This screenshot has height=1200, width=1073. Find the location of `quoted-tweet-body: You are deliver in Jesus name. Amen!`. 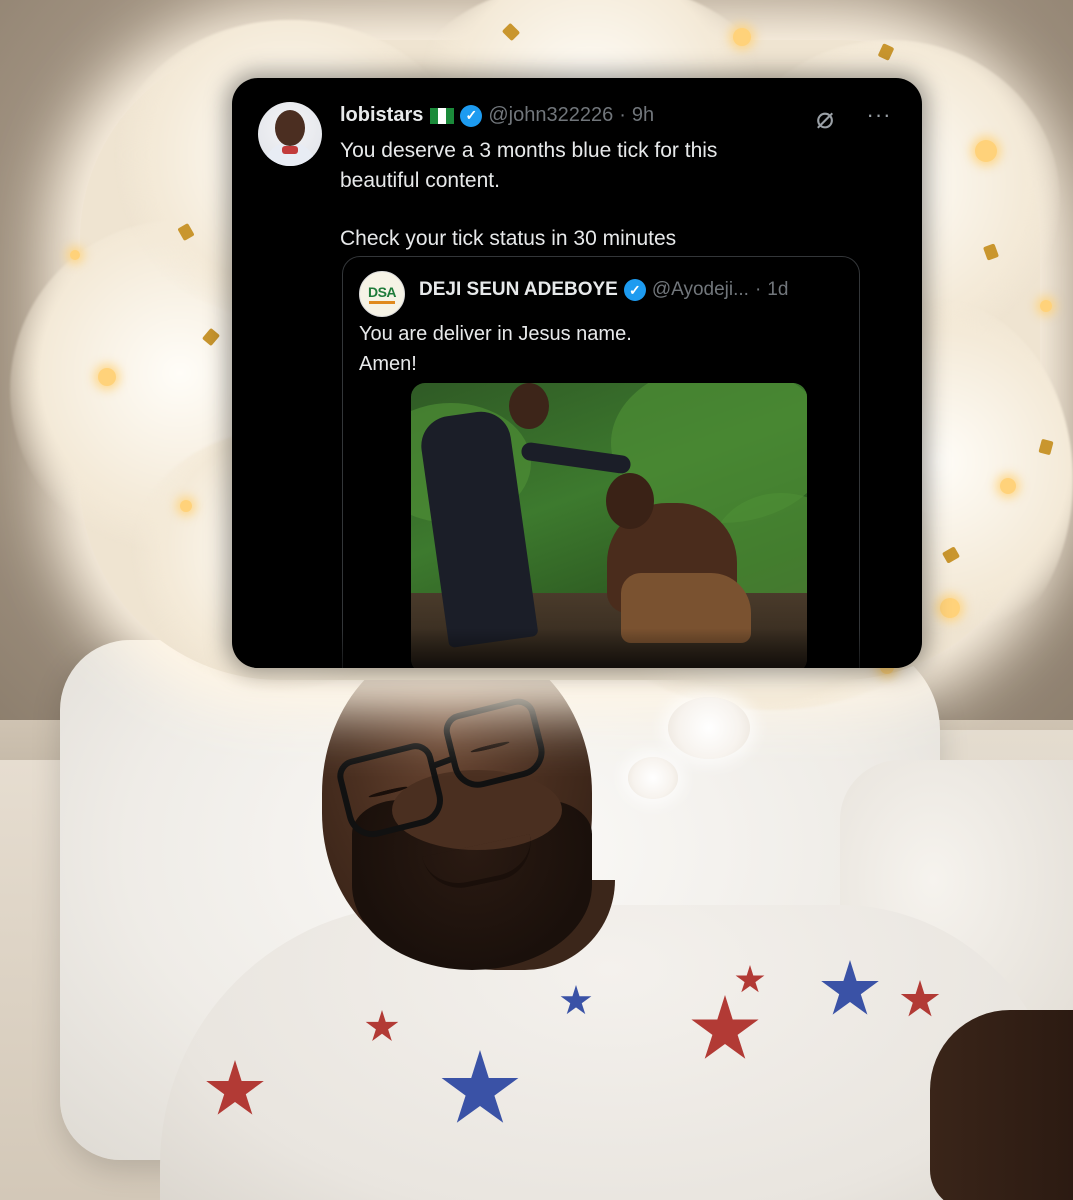

quoted-tweet-body: You are deliver in Jesus name. Amen! is located at coordinates (495, 349).